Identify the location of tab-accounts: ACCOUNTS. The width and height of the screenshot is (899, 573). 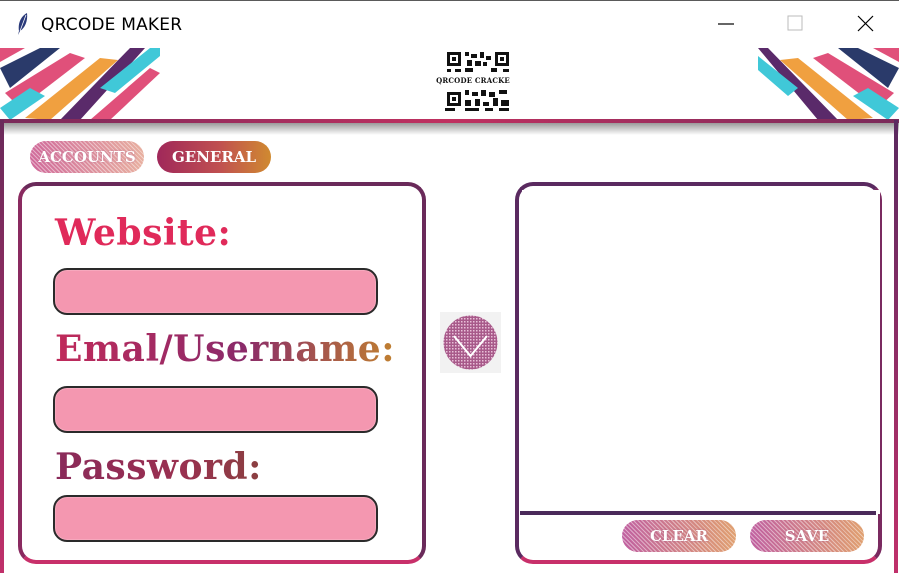
(87, 157).